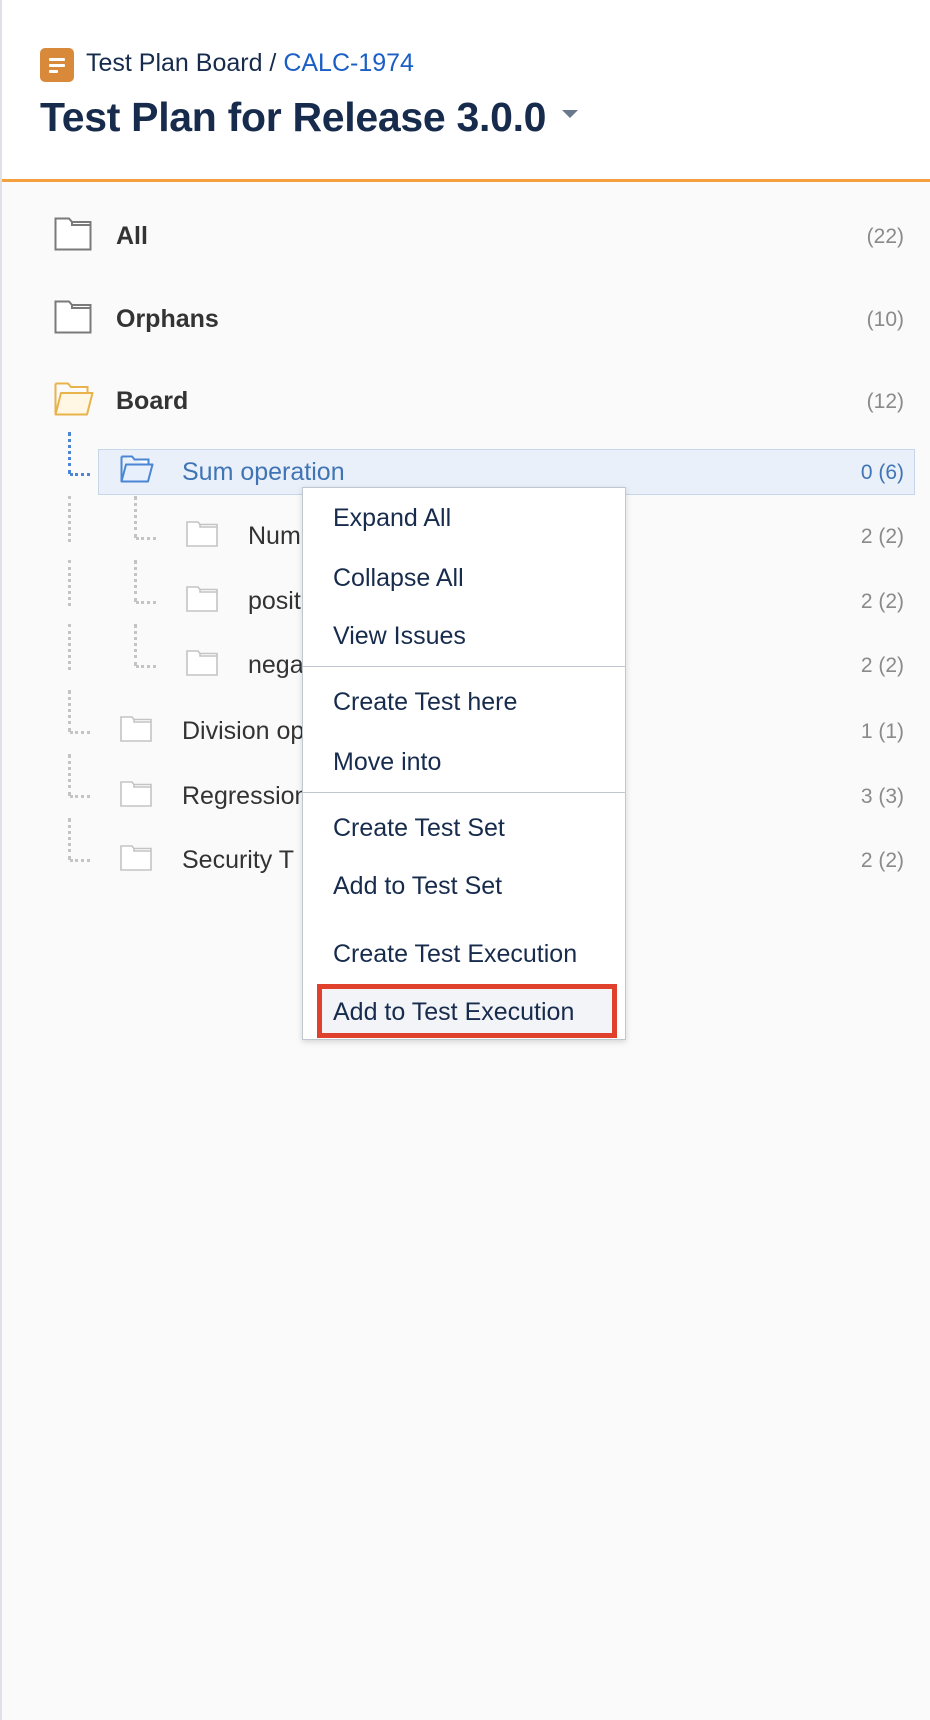 Image resolution: width=930 pixels, height=1720 pixels. What do you see at coordinates (417, 886) in the screenshot?
I see `menu-item-add-to-test-set: Add to Test Set` at bounding box center [417, 886].